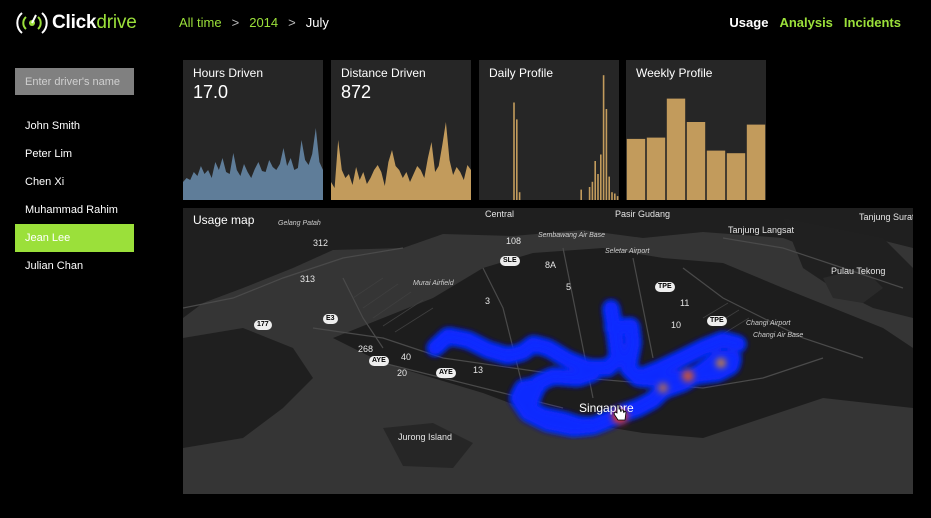 This screenshot has width=931, height=518. Describe the element at coordinates (643, 214) in the screenshot. I see `map-place-label: Pasir Gudang` at that location.